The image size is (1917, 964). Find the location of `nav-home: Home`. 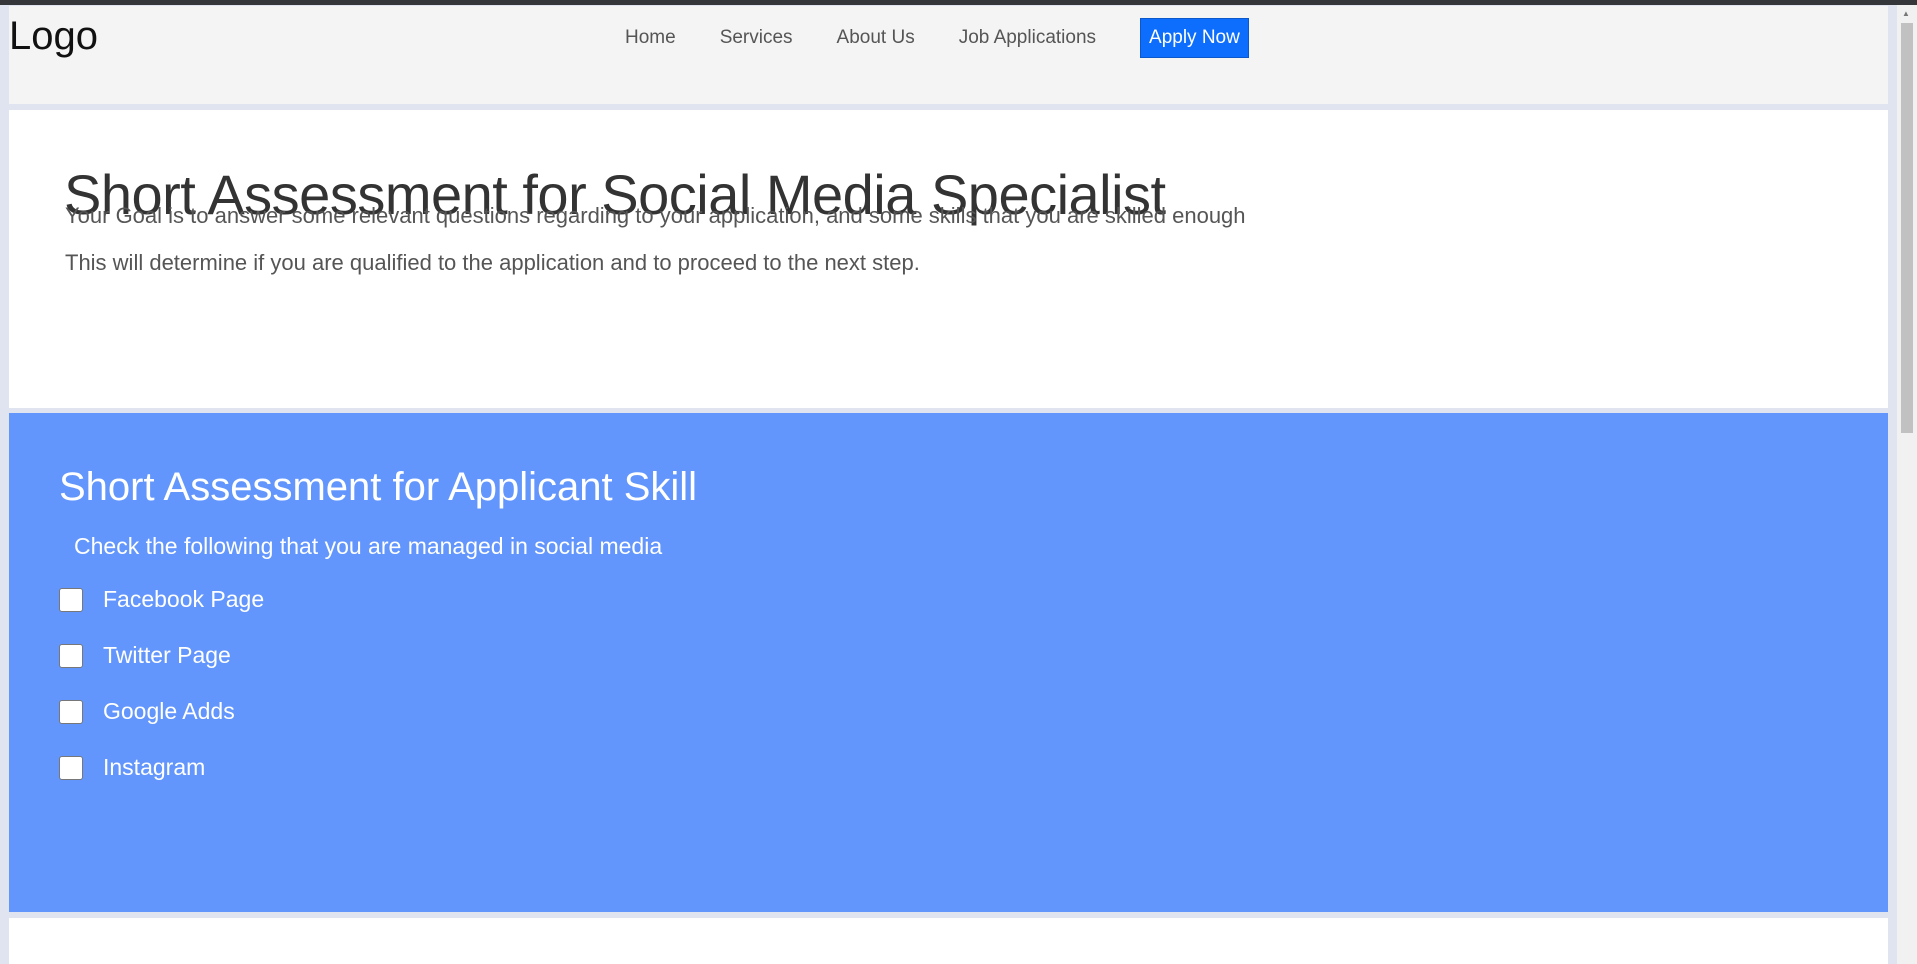

nav-home: Home is located at coordinates (650, 38).